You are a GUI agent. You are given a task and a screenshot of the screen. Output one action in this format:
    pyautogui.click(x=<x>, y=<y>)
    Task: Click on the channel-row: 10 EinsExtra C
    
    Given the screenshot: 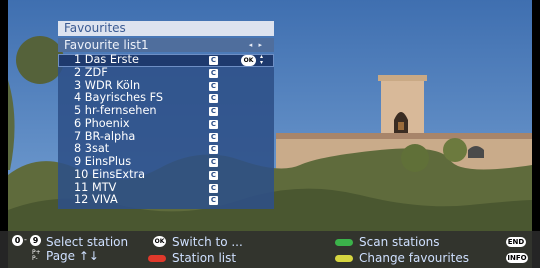 What is the action you would take?
    pyautogui.click(x=166, y=174)
    